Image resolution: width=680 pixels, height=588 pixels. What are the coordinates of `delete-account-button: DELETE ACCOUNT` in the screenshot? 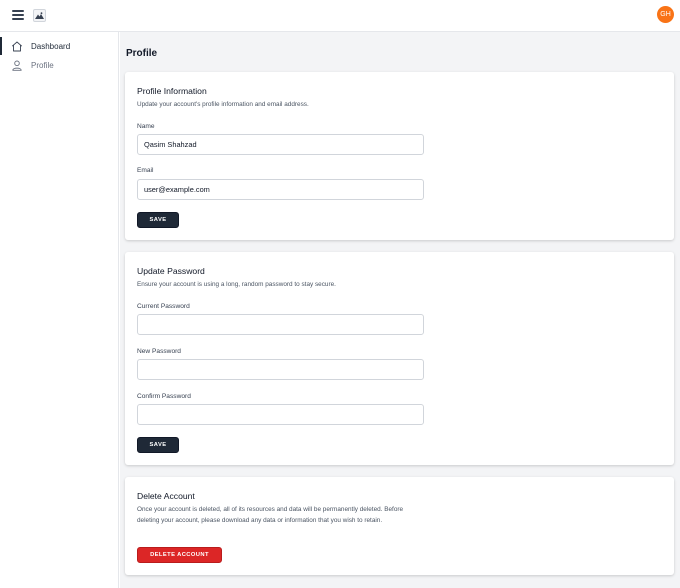 It's located at (179, 555).